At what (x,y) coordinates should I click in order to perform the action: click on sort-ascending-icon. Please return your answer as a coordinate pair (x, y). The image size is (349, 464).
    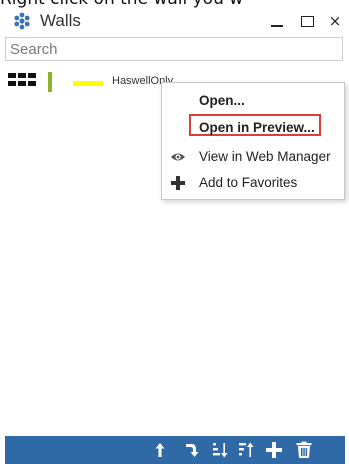
    Looking at the image, I should click on (220, 450).